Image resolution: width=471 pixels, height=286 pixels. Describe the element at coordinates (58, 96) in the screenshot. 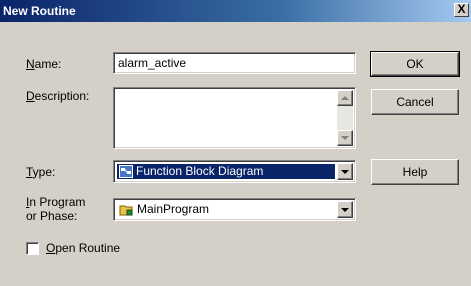

I see `description-label: Description:` at that location.